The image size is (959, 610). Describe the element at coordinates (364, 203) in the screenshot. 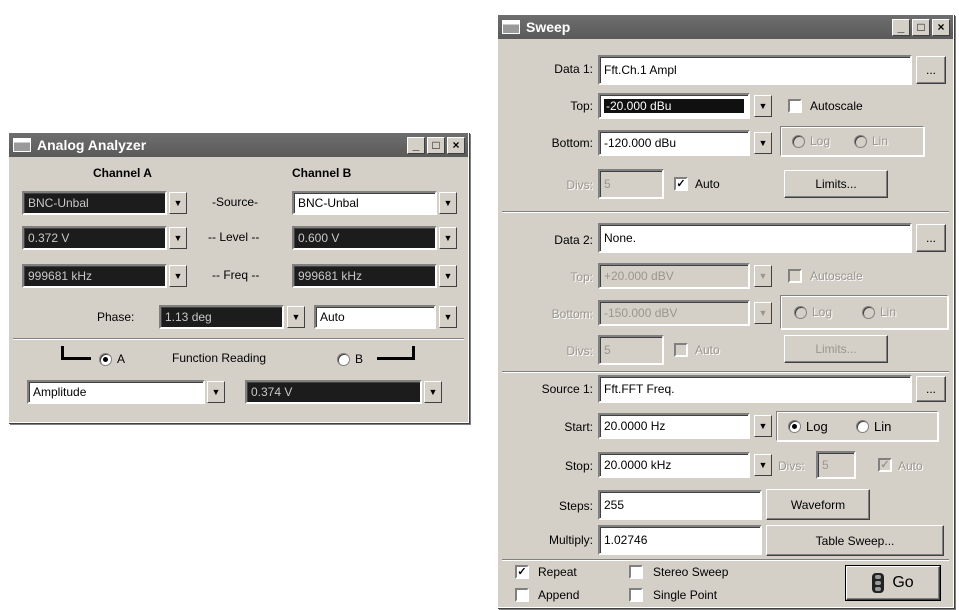

I see `channel-b-source-field: BNC-Unbal` at that location.